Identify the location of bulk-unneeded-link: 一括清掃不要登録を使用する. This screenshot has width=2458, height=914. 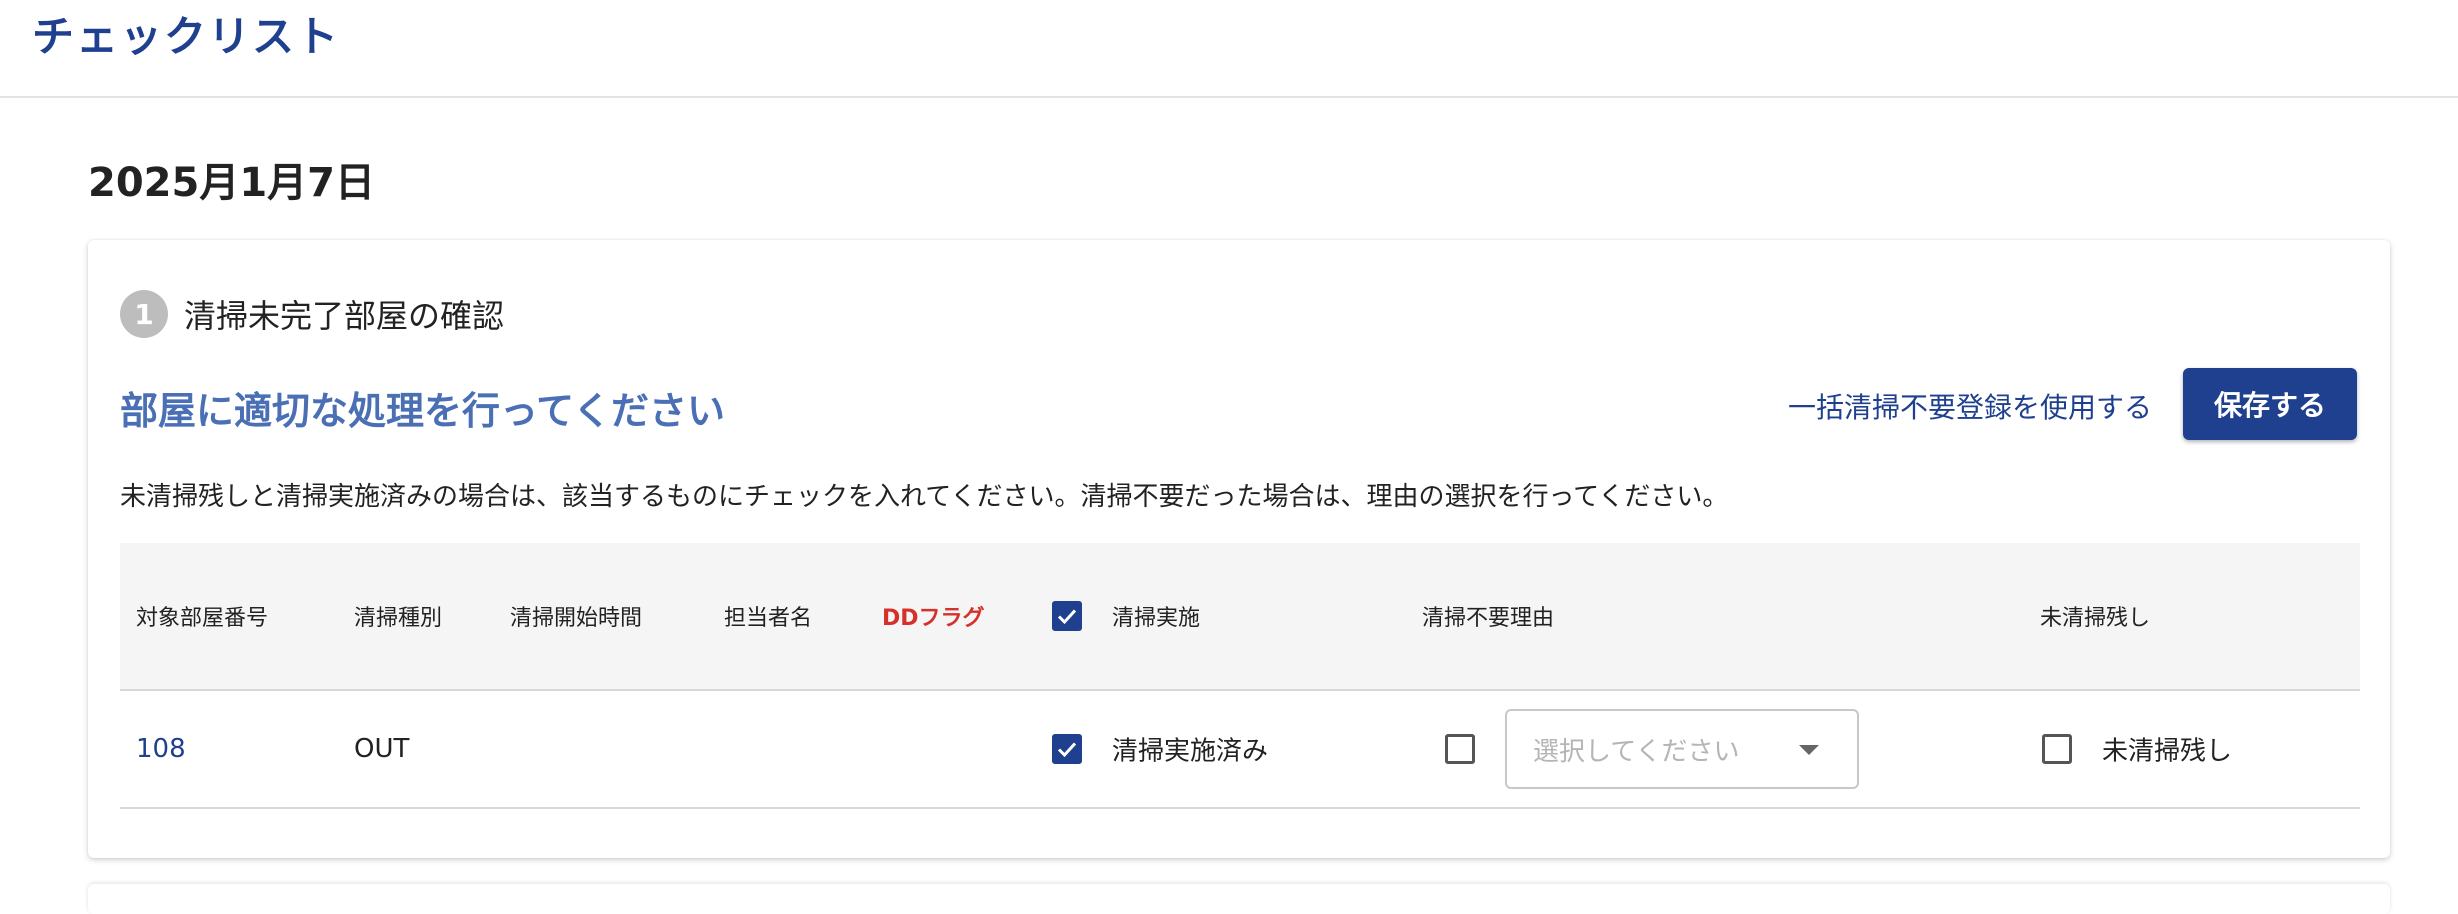
(1970, 406).